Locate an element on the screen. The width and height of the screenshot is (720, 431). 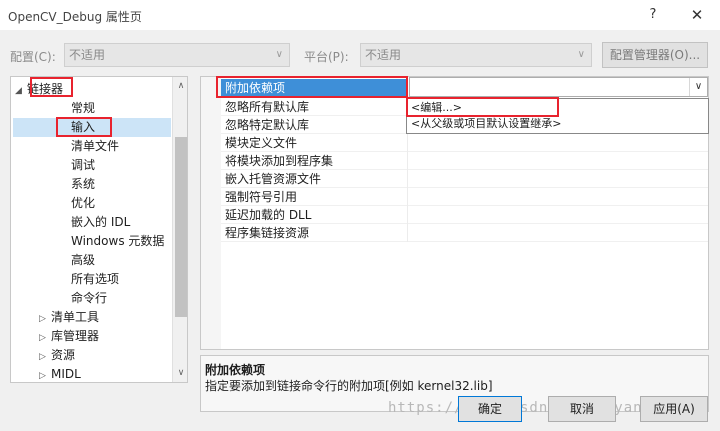
tree-item-manifest-tool: ▷ 清单工具 is located at coordinates (69, 317).